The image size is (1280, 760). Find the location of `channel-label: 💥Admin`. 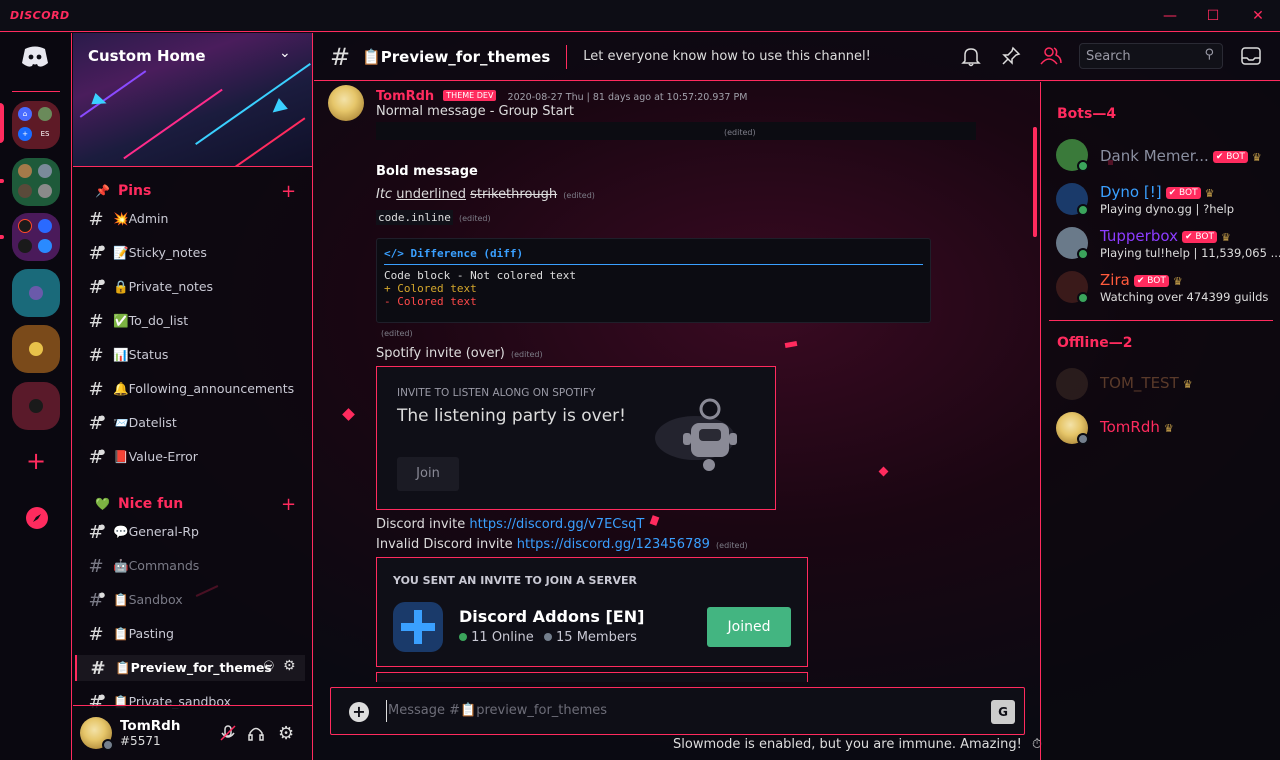

channel-label: 💥Admin is located at coordinates (141, 218).